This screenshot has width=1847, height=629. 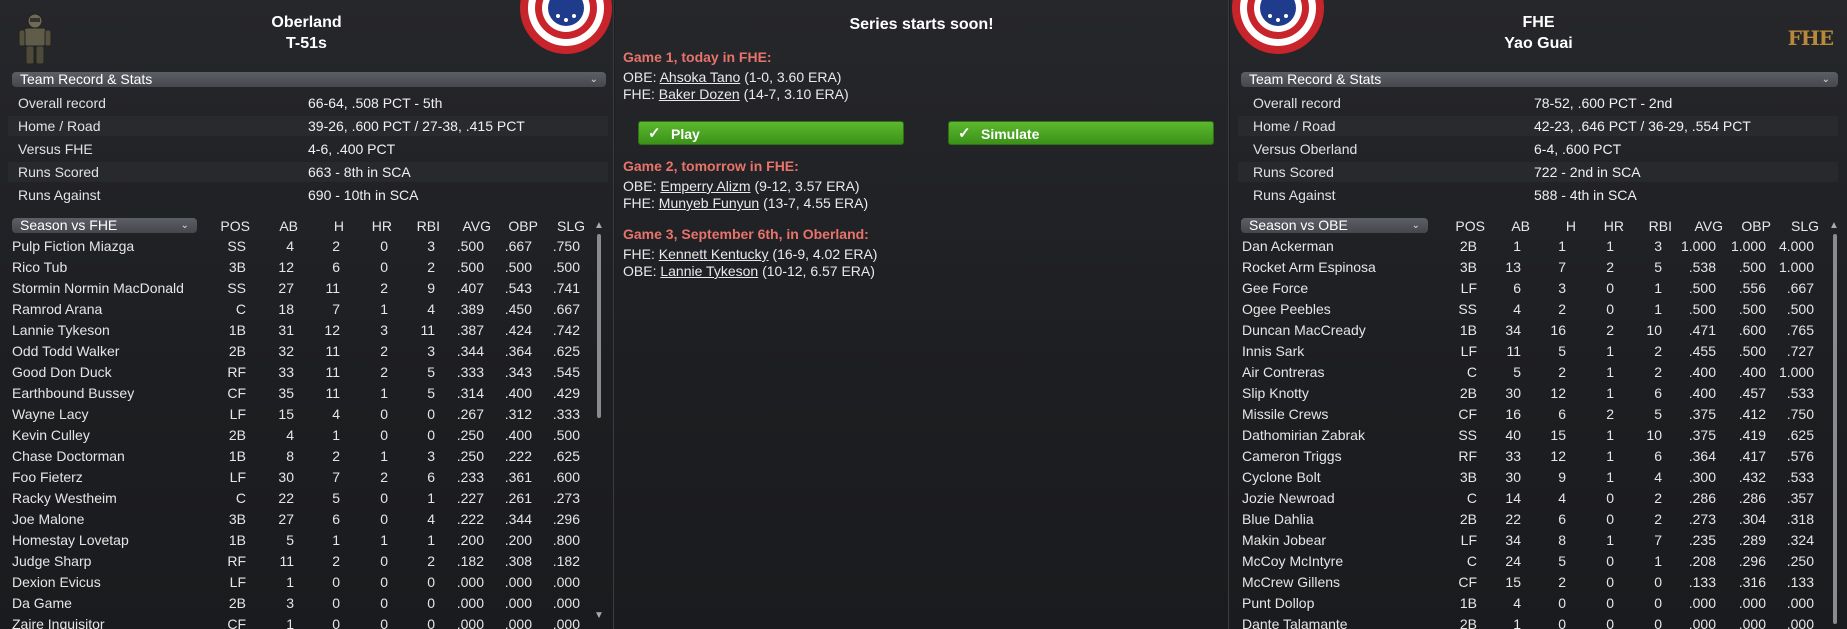 I want to click on pitcher-link: Baker Dozen, so click(x=699, y=94).